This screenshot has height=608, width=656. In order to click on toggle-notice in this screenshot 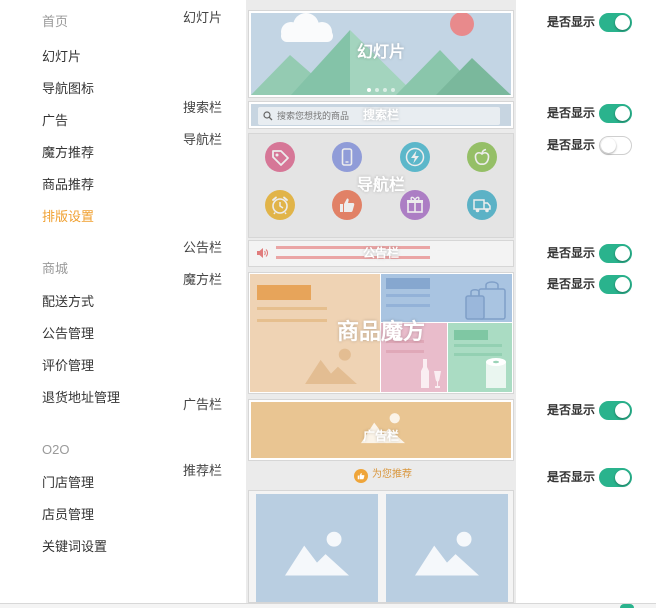, I will do `click(615, 253)`.